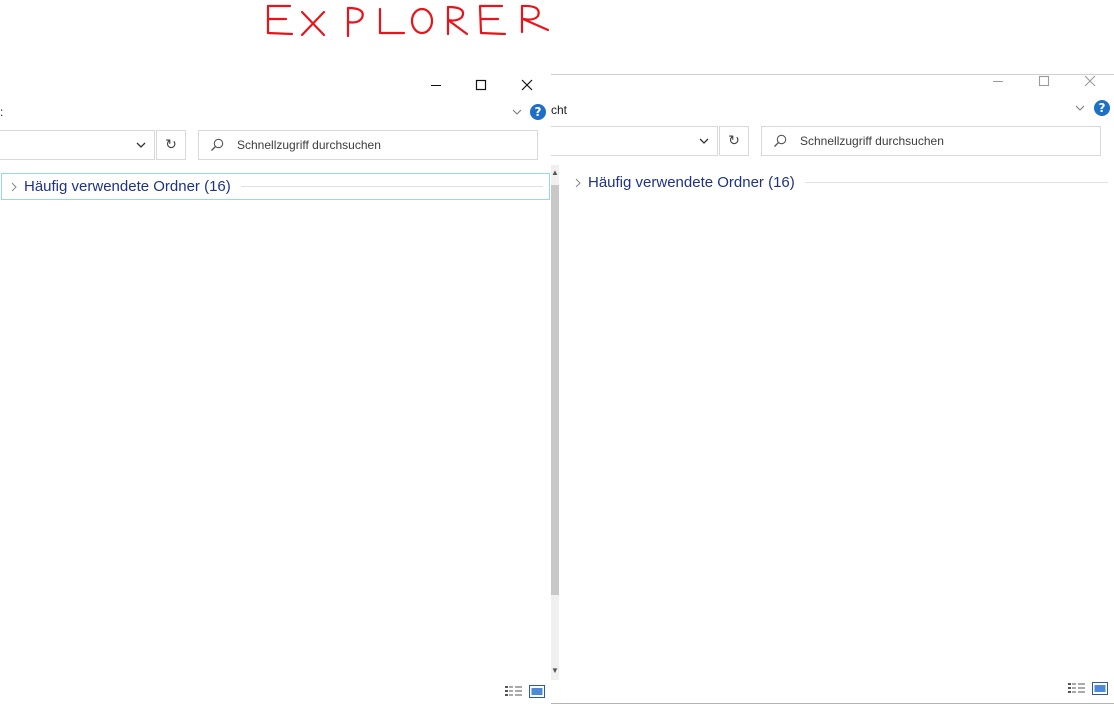 This screenshot has width=1114, height=704. Describe the element at coordinates (559, 114) in the screenshot. I see `ribbon-tab-fragment: cht` at that location.